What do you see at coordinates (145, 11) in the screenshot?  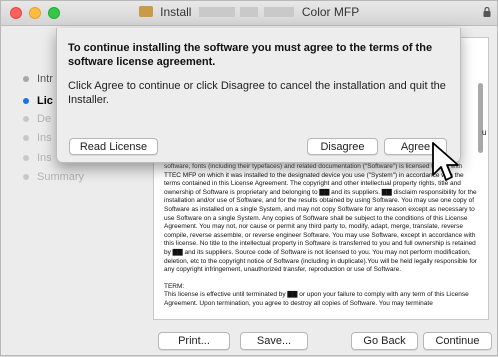 I see `package-icon` at bounding box center [145, 11].